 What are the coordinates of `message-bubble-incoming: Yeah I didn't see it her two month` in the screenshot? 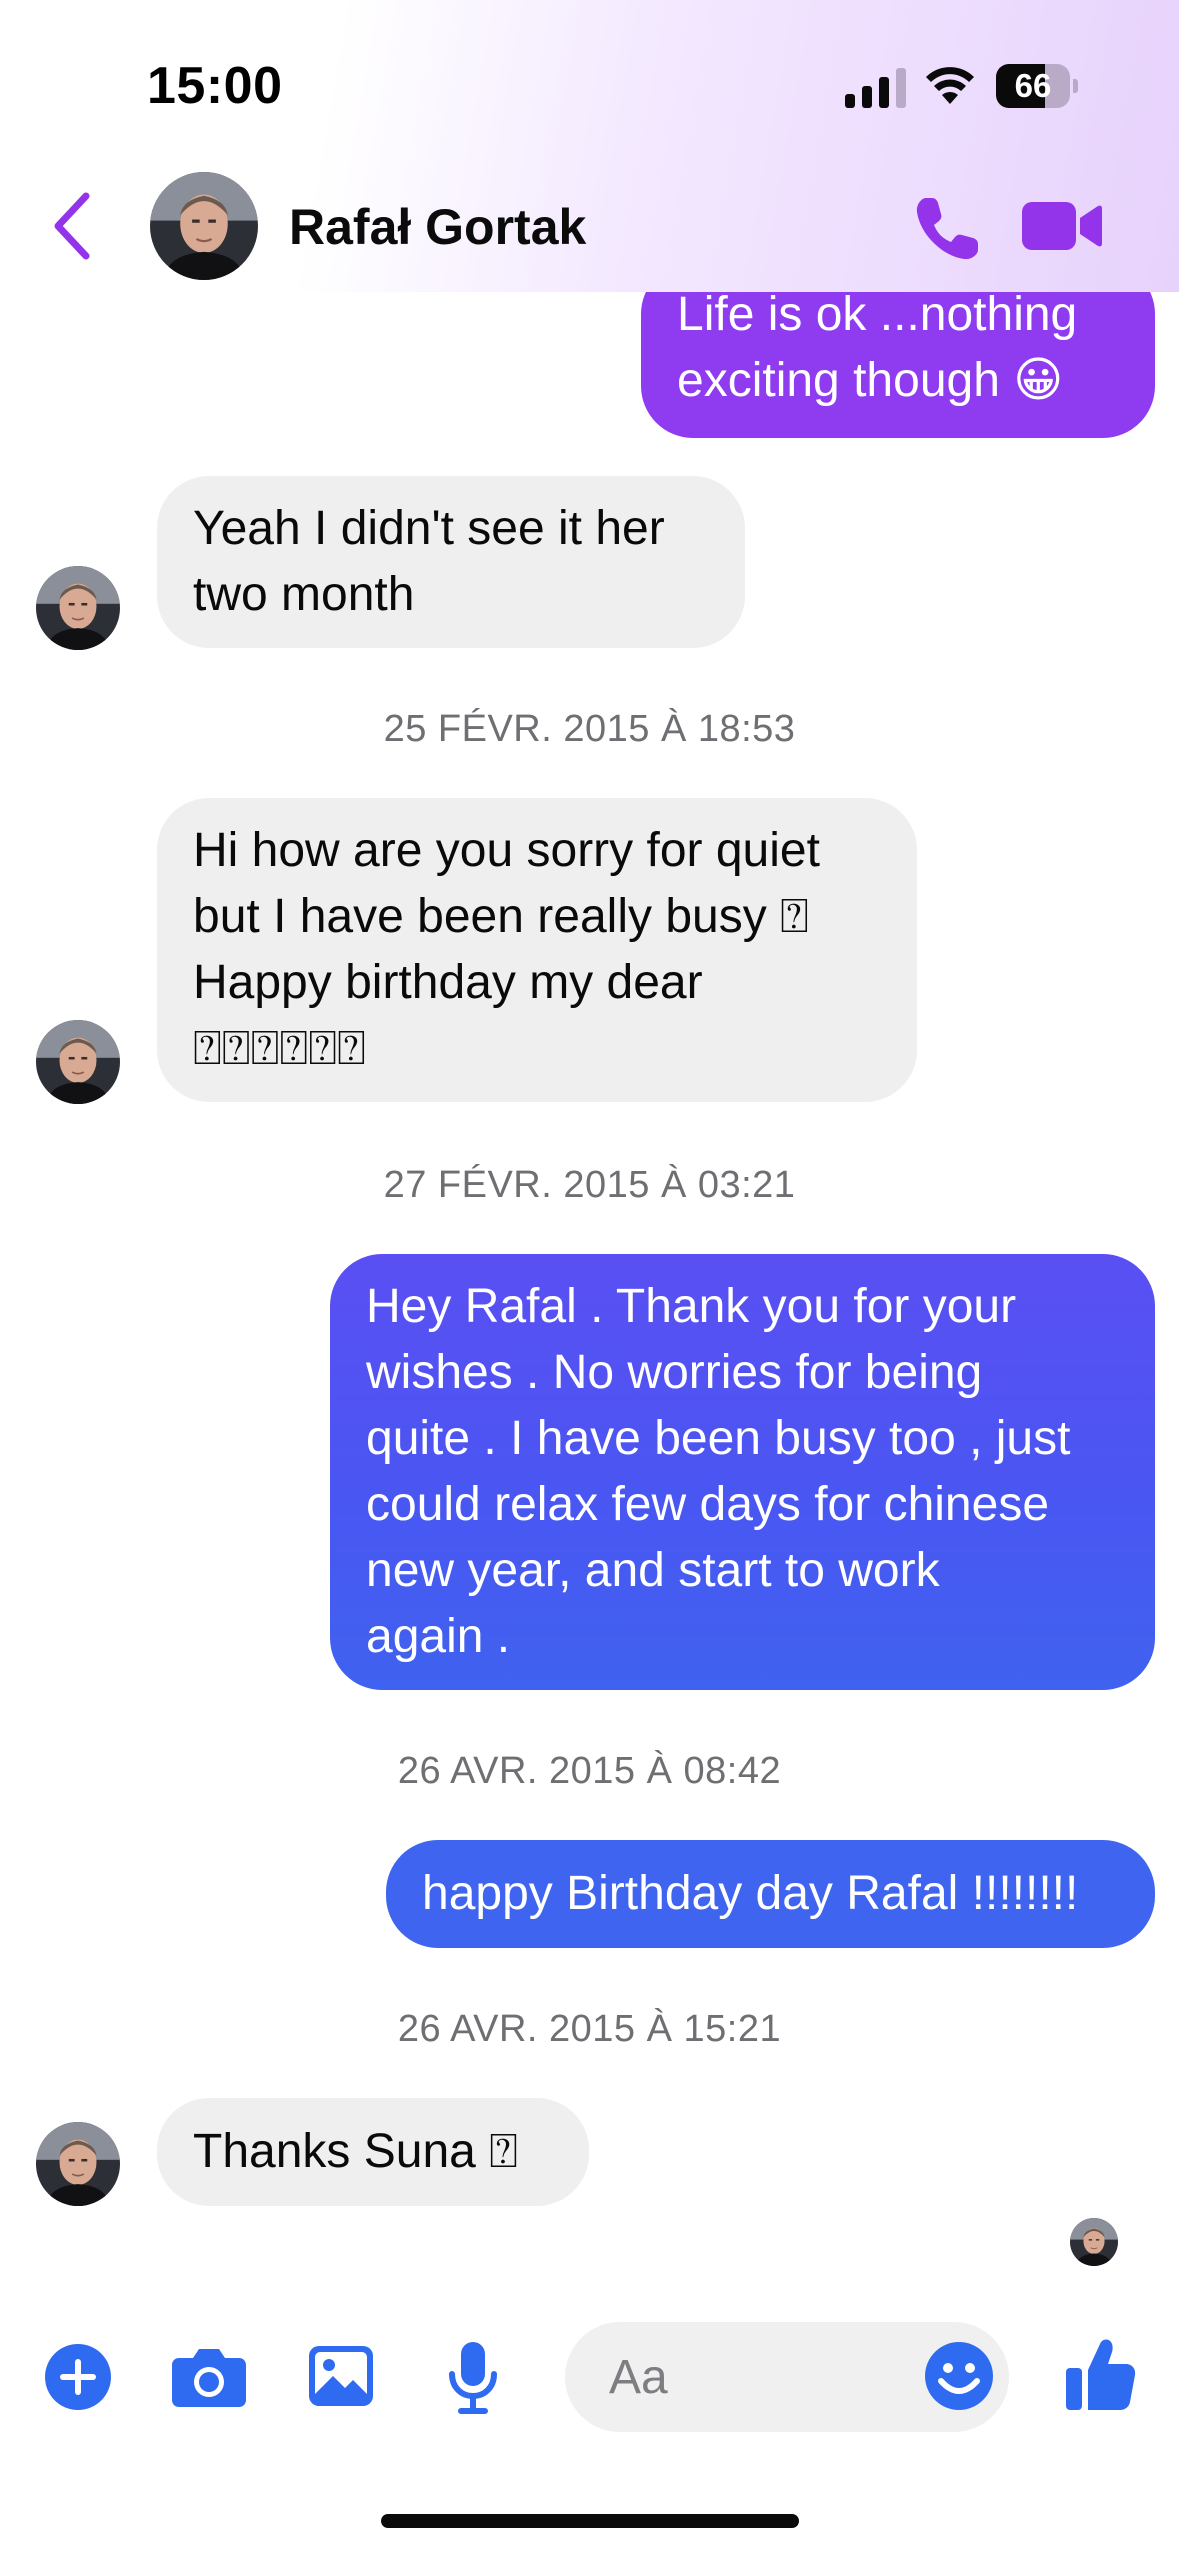 It's located at (451, 562).